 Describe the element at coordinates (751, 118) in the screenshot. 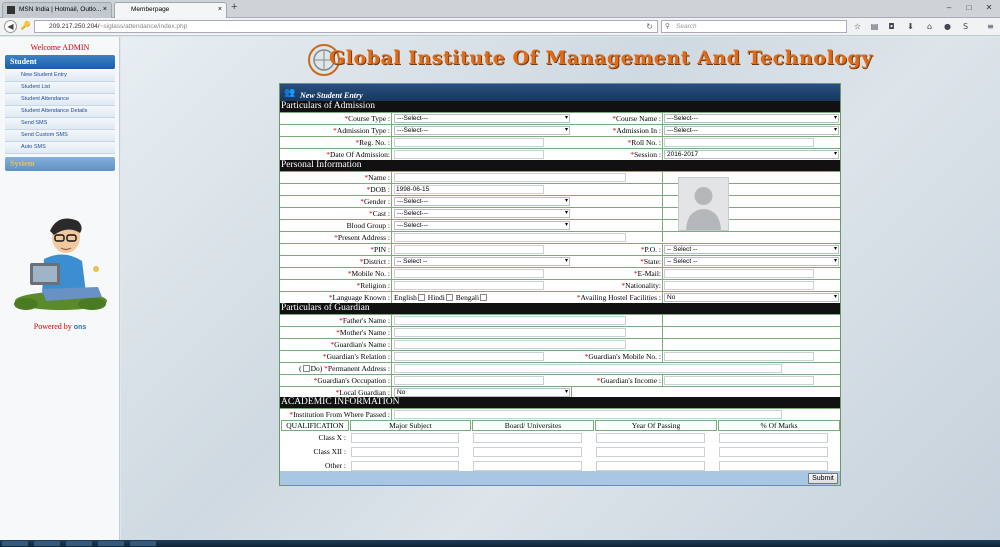

I see `course-name-select: ---Select---` at that location.